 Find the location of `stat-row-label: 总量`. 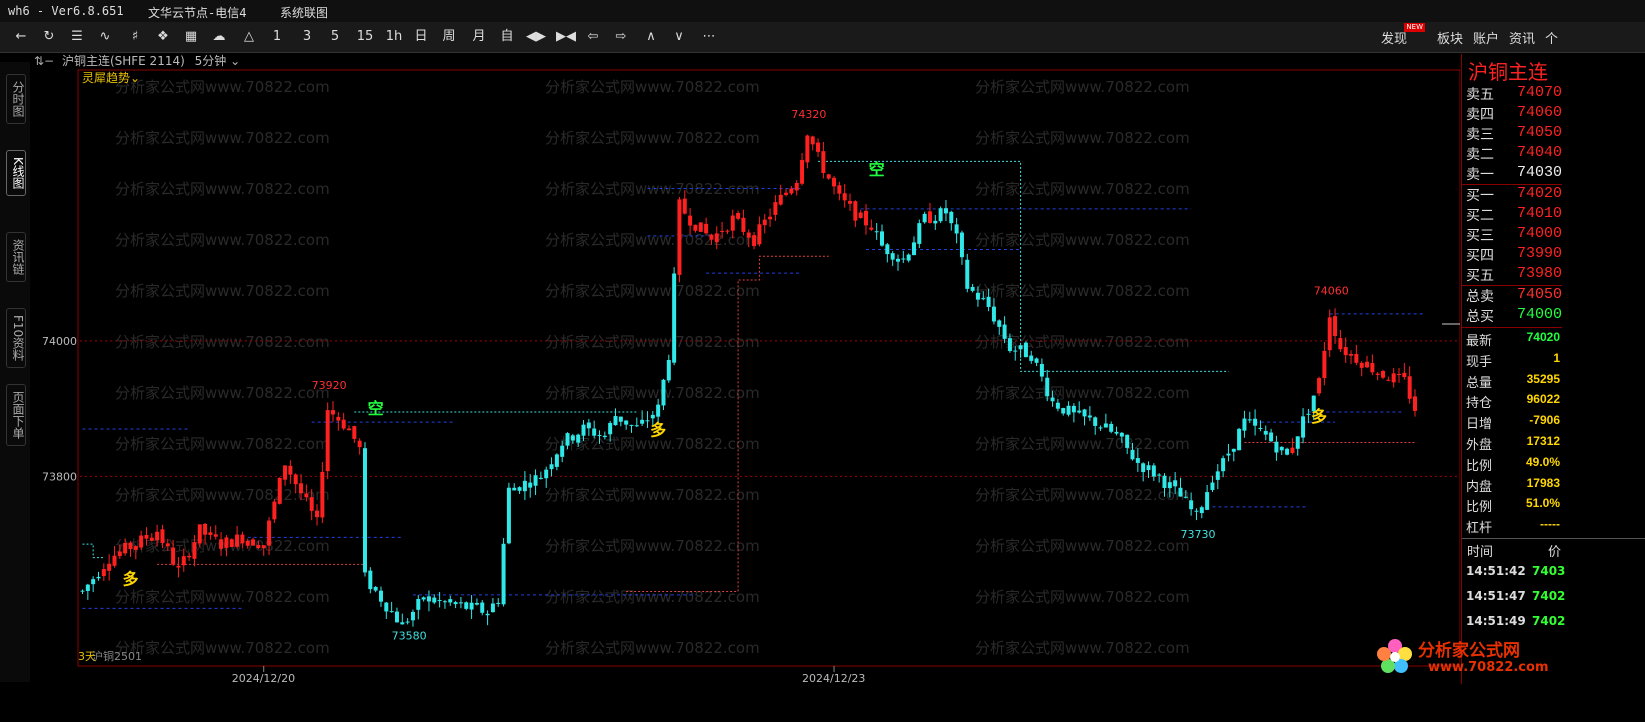

stat-row-label: 总量 is located at coordinates (1479, 383).